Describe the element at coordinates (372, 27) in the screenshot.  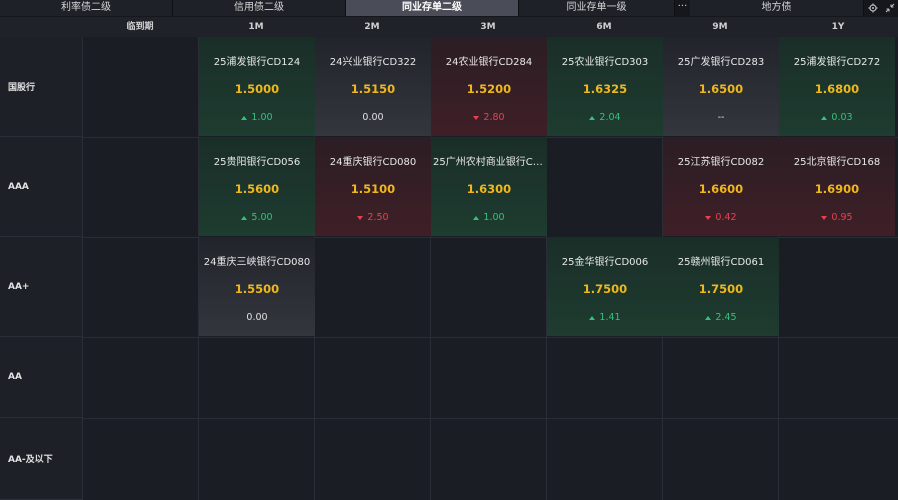
I see `col-header-2m: 2M` at that location.